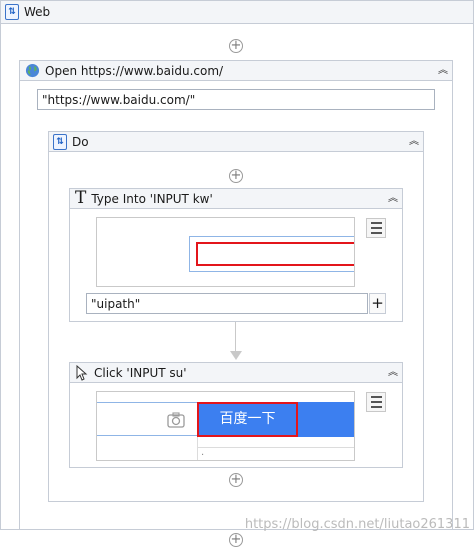 The width and height of the screenshot is (476, 547). What do you see at coordinates (236, 372) in the screenshot?
I see `click-header: Click 'INPUT su' ︽` at bounding box center [236, 372].